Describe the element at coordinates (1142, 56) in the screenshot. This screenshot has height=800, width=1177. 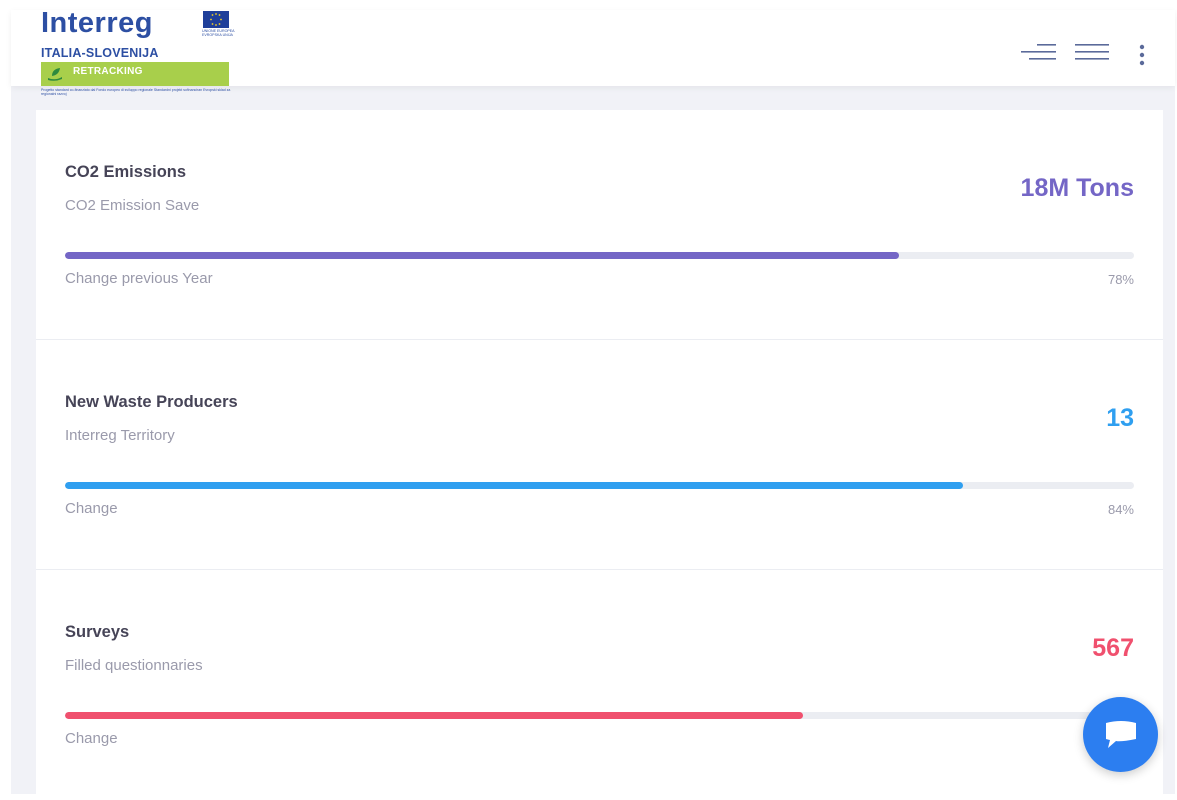
I see `kebab-menu-icon` at that location.